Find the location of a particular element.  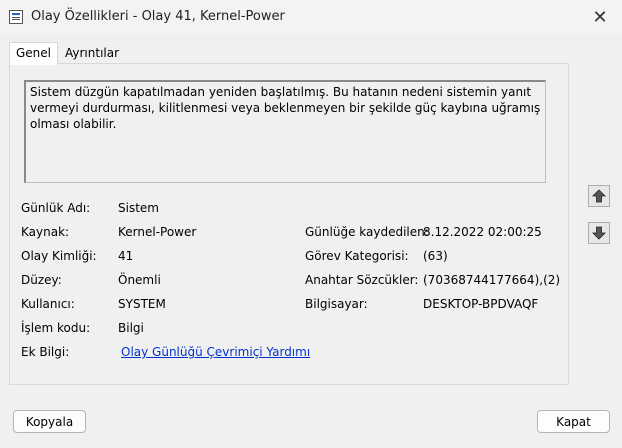

keywords-value: (70368744177664),(2) is located at coordinates (492, 280).